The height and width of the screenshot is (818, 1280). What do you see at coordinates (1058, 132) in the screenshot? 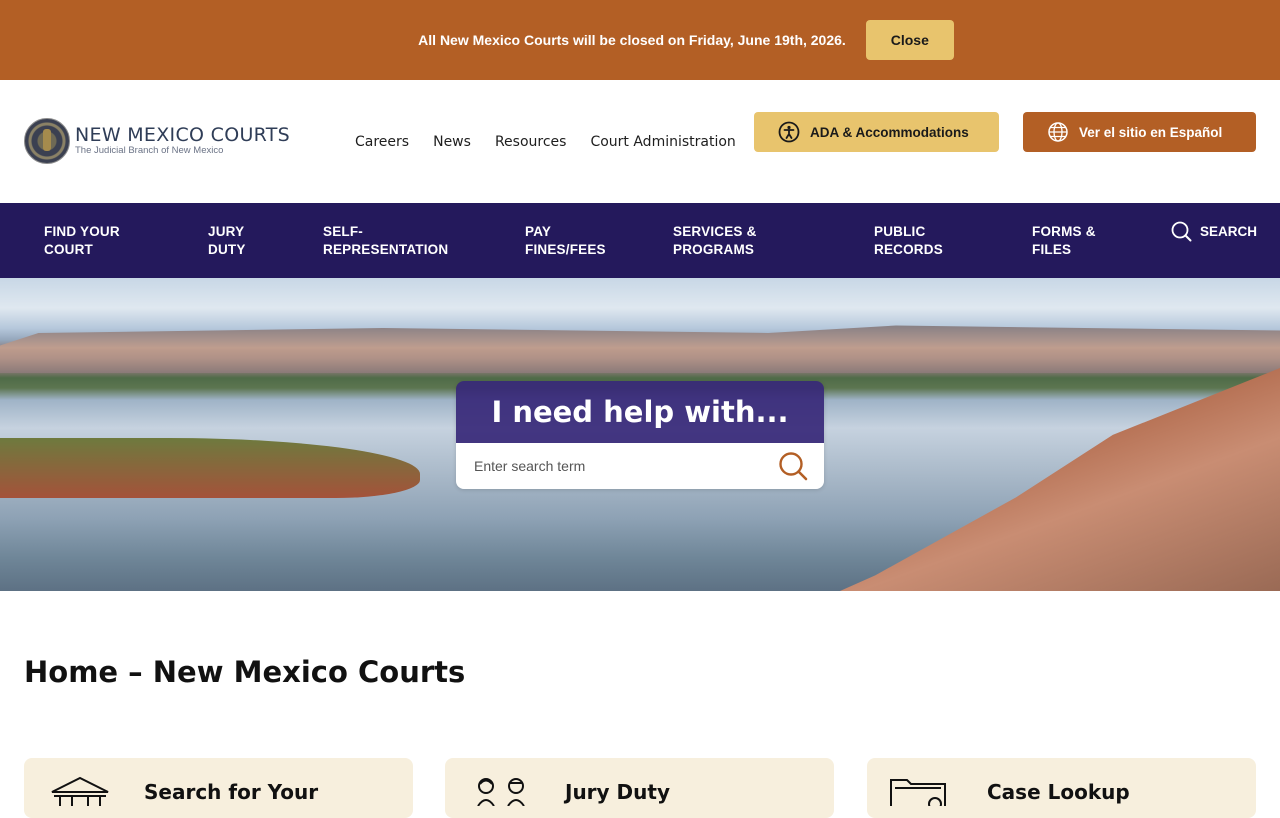
I see `globe-icon` at bounding box center [1058, 132].